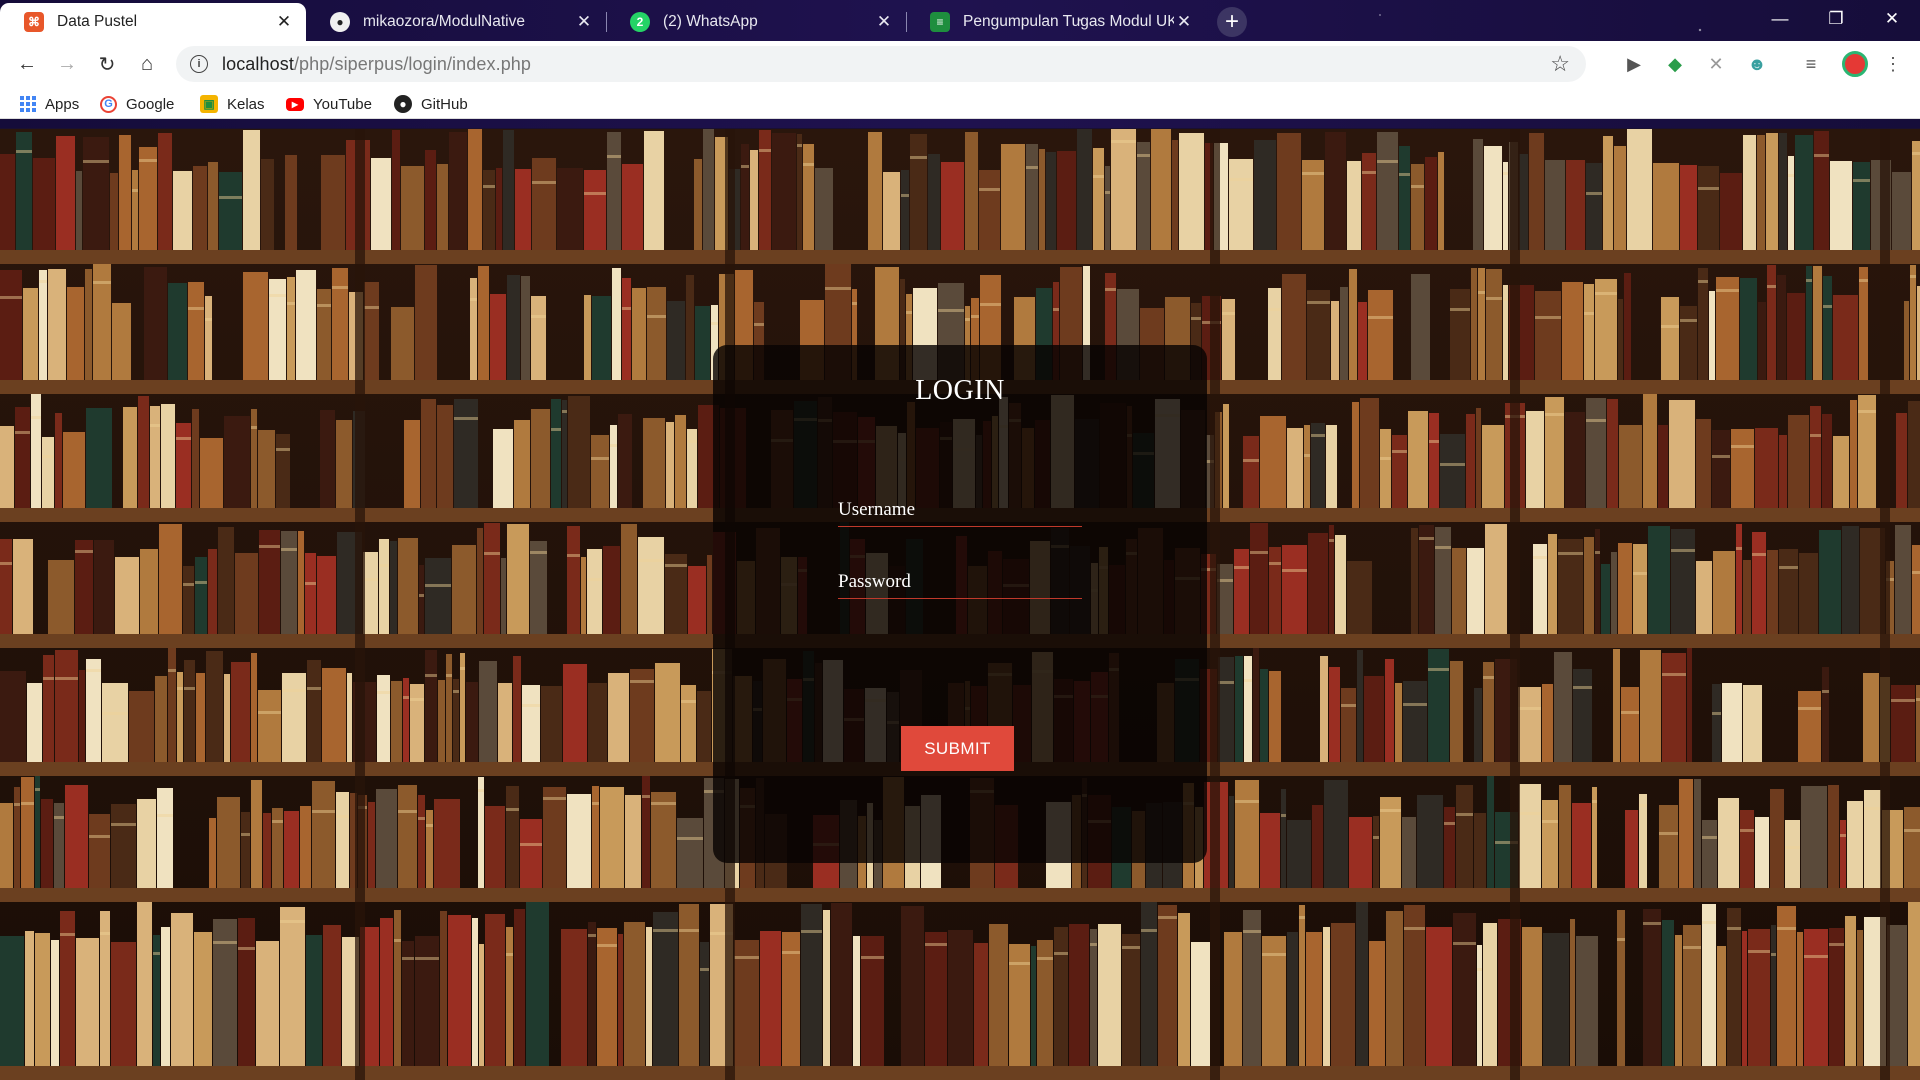  I want to click on google-forms-icon: ≡, so click(940, 22).